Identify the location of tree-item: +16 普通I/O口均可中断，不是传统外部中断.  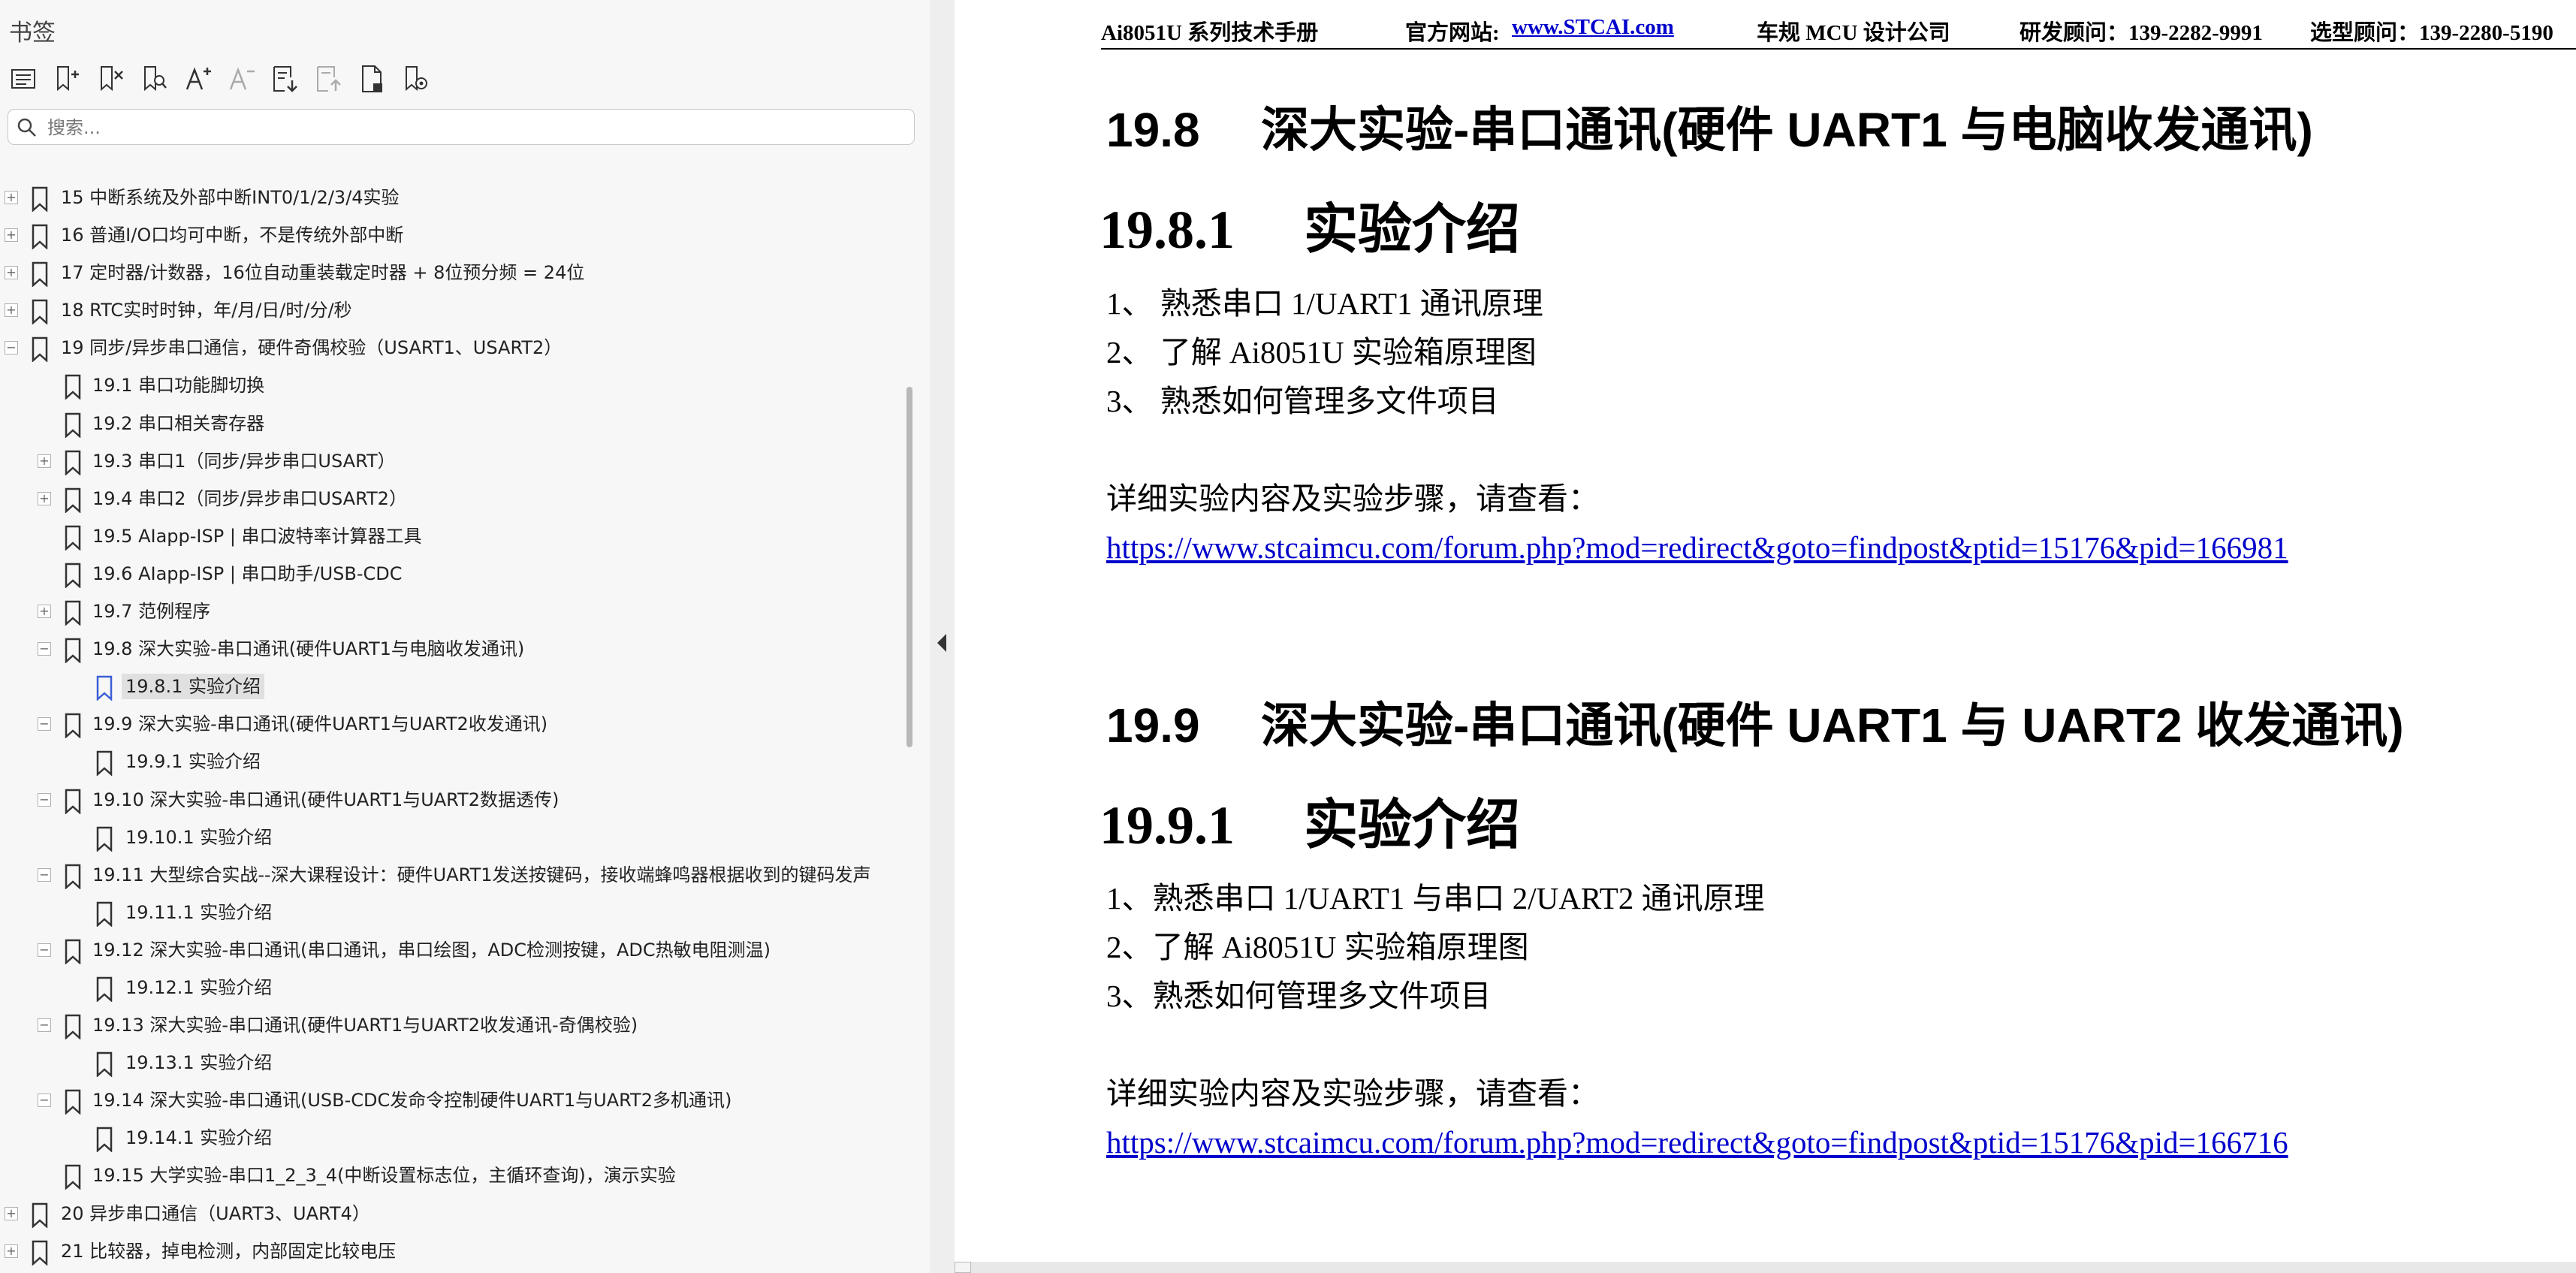
(448, 235).